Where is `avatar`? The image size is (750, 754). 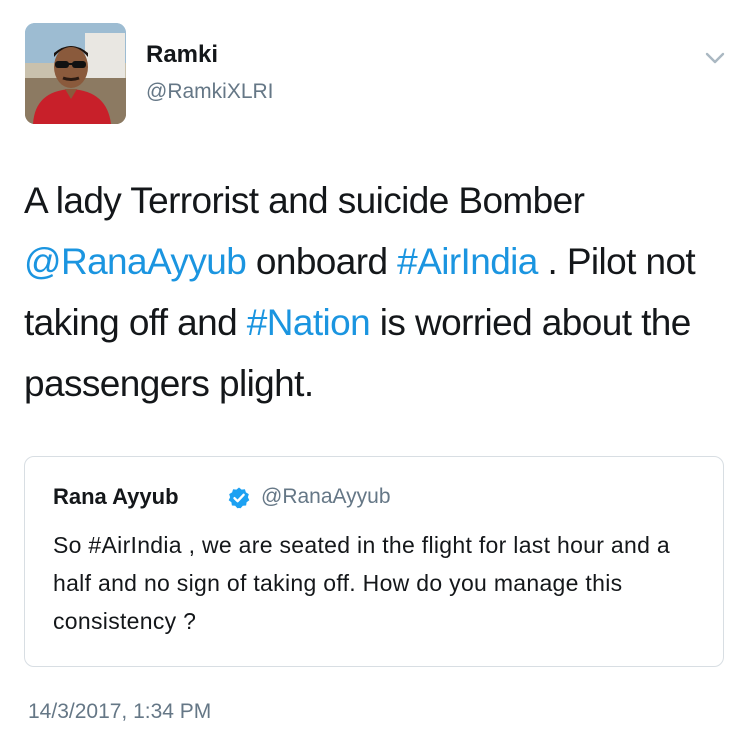
avatar is located at coordinates (75, 73).